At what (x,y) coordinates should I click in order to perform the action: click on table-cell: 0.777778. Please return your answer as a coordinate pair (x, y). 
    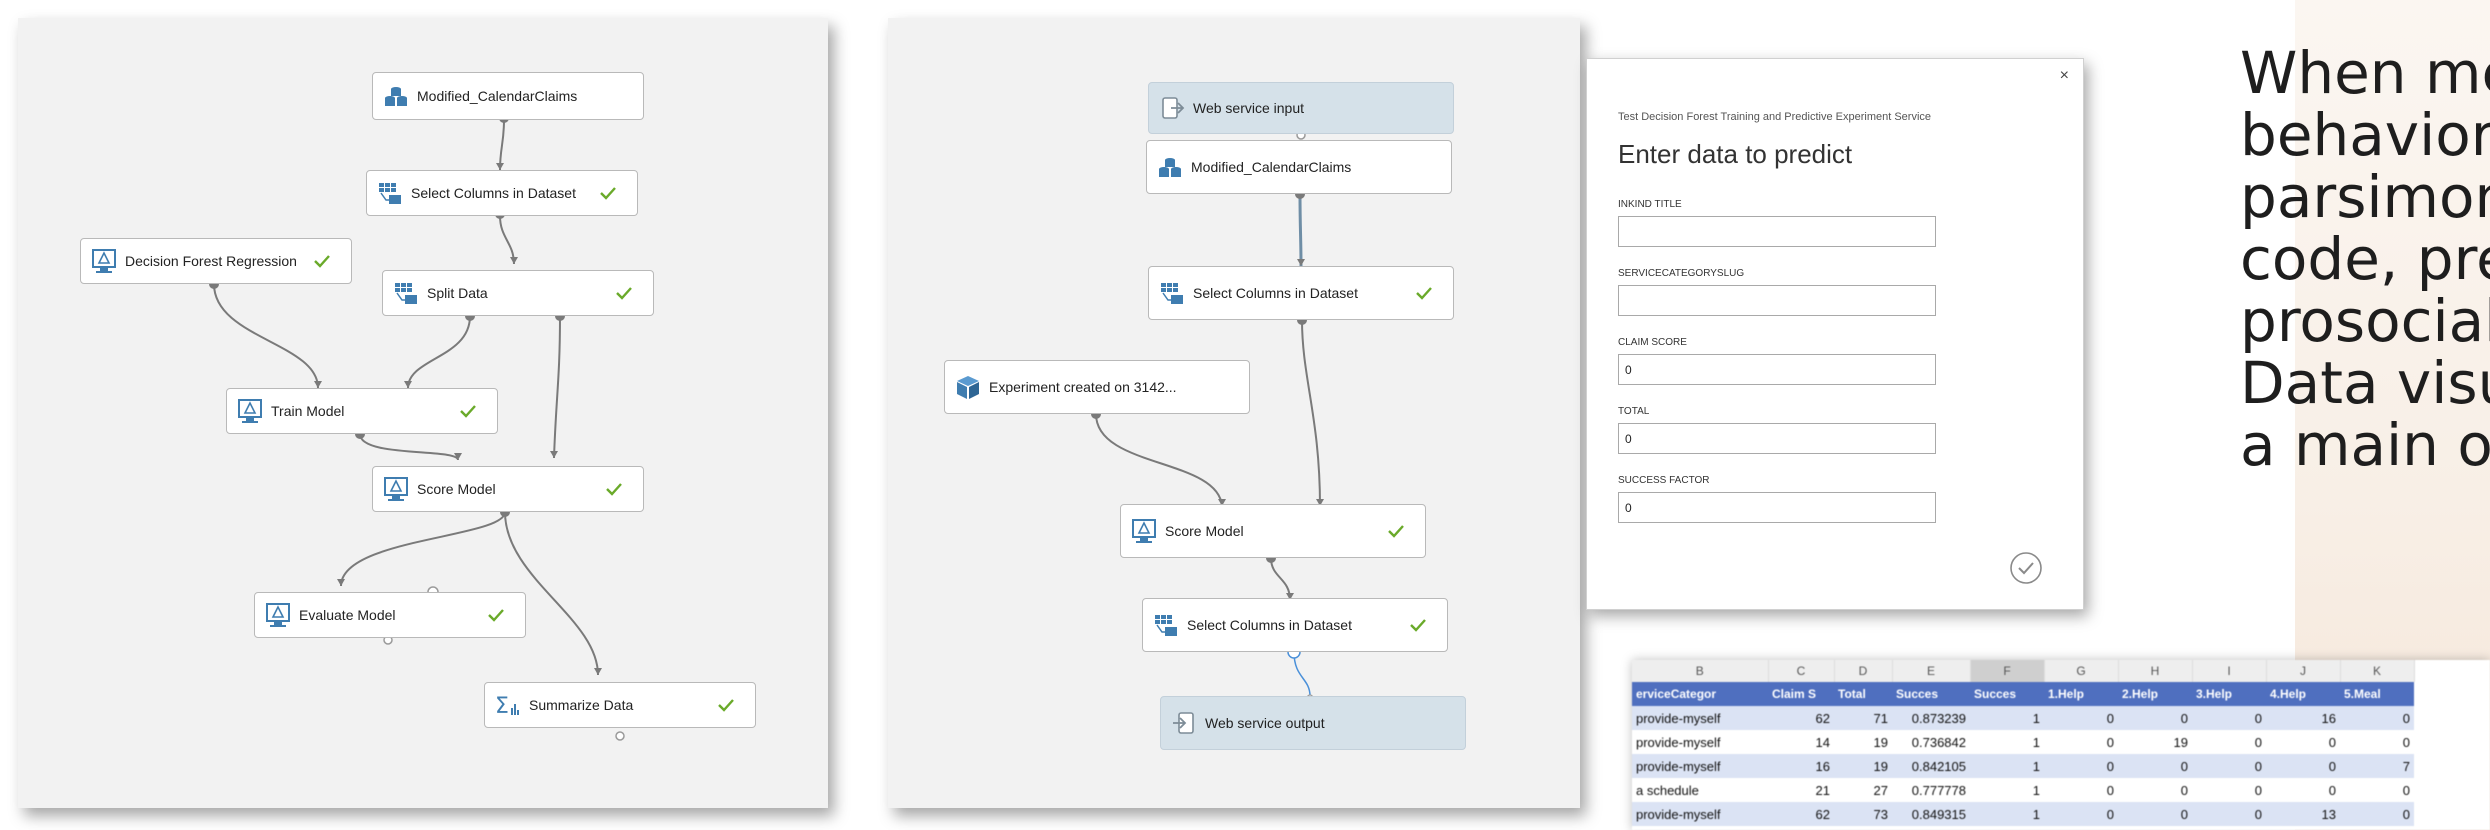
    Looking at the image, I should click on (1931, 790).